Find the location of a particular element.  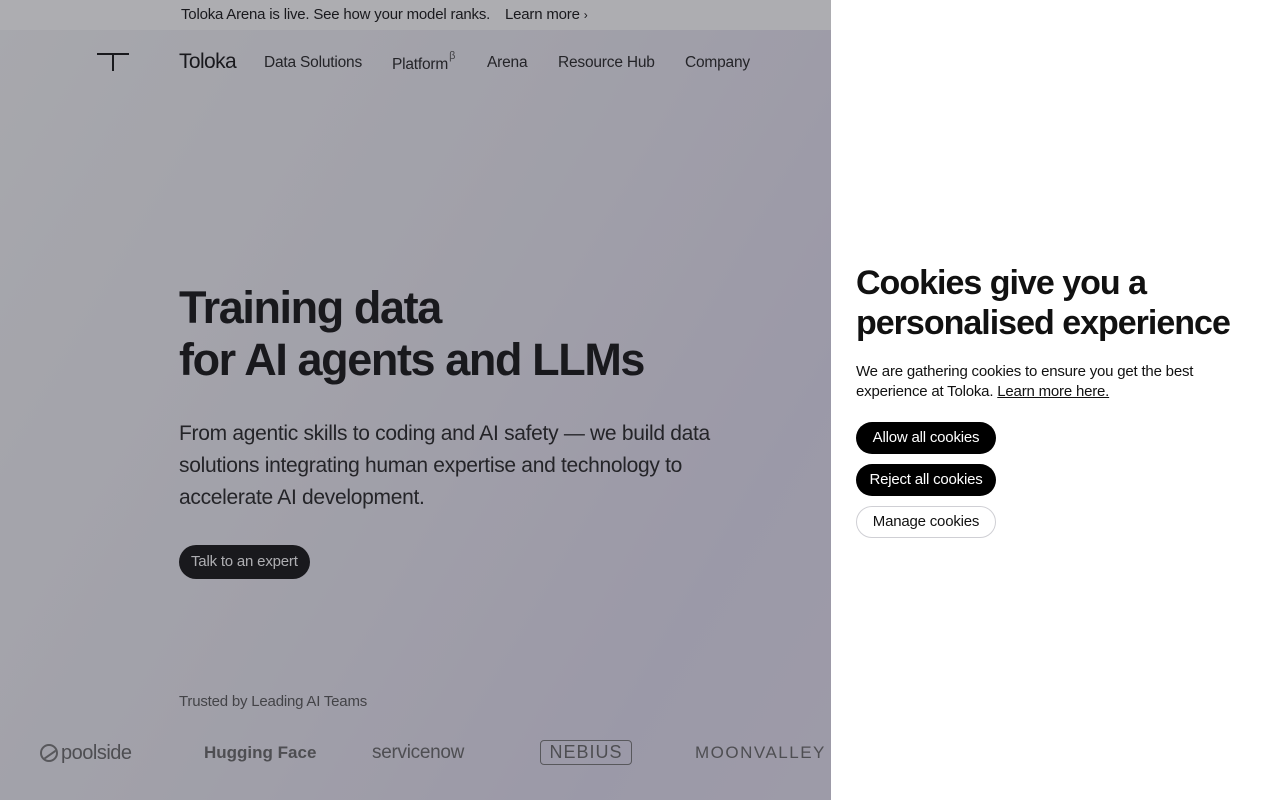

cookie-learn-more-link: Learn more here. is located at coordinates (1053, 391).